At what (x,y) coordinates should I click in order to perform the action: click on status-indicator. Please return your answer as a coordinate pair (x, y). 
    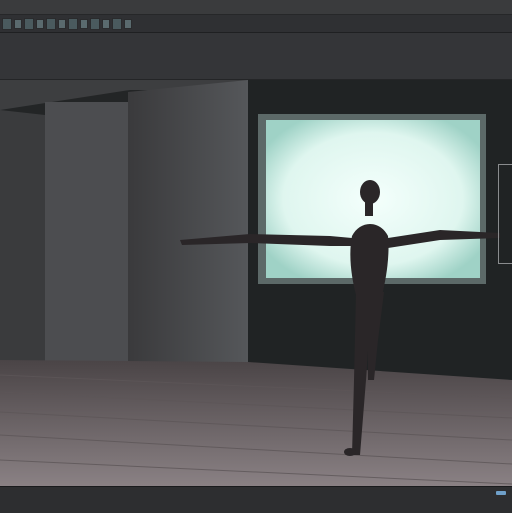
    Looking at the image, I should click on (501, 493).